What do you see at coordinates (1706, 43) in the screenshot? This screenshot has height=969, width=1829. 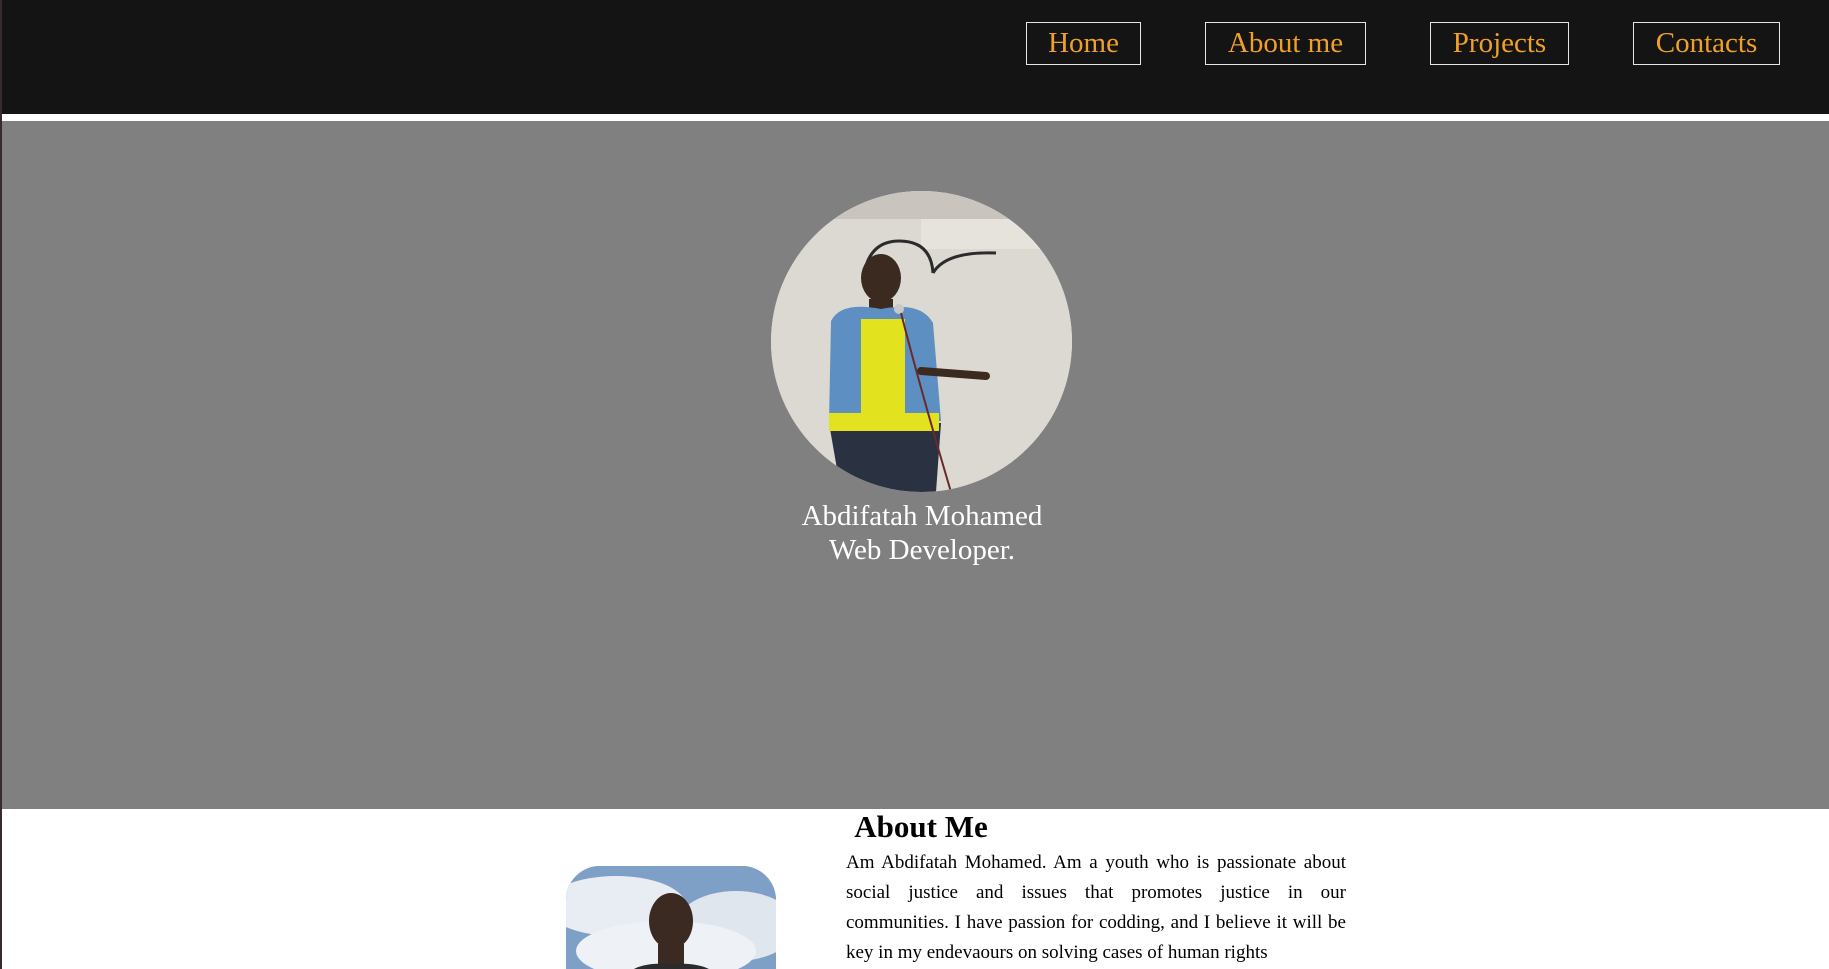 I see `nav-link-contacts: Contacts` at bounding box center [1706, 43].